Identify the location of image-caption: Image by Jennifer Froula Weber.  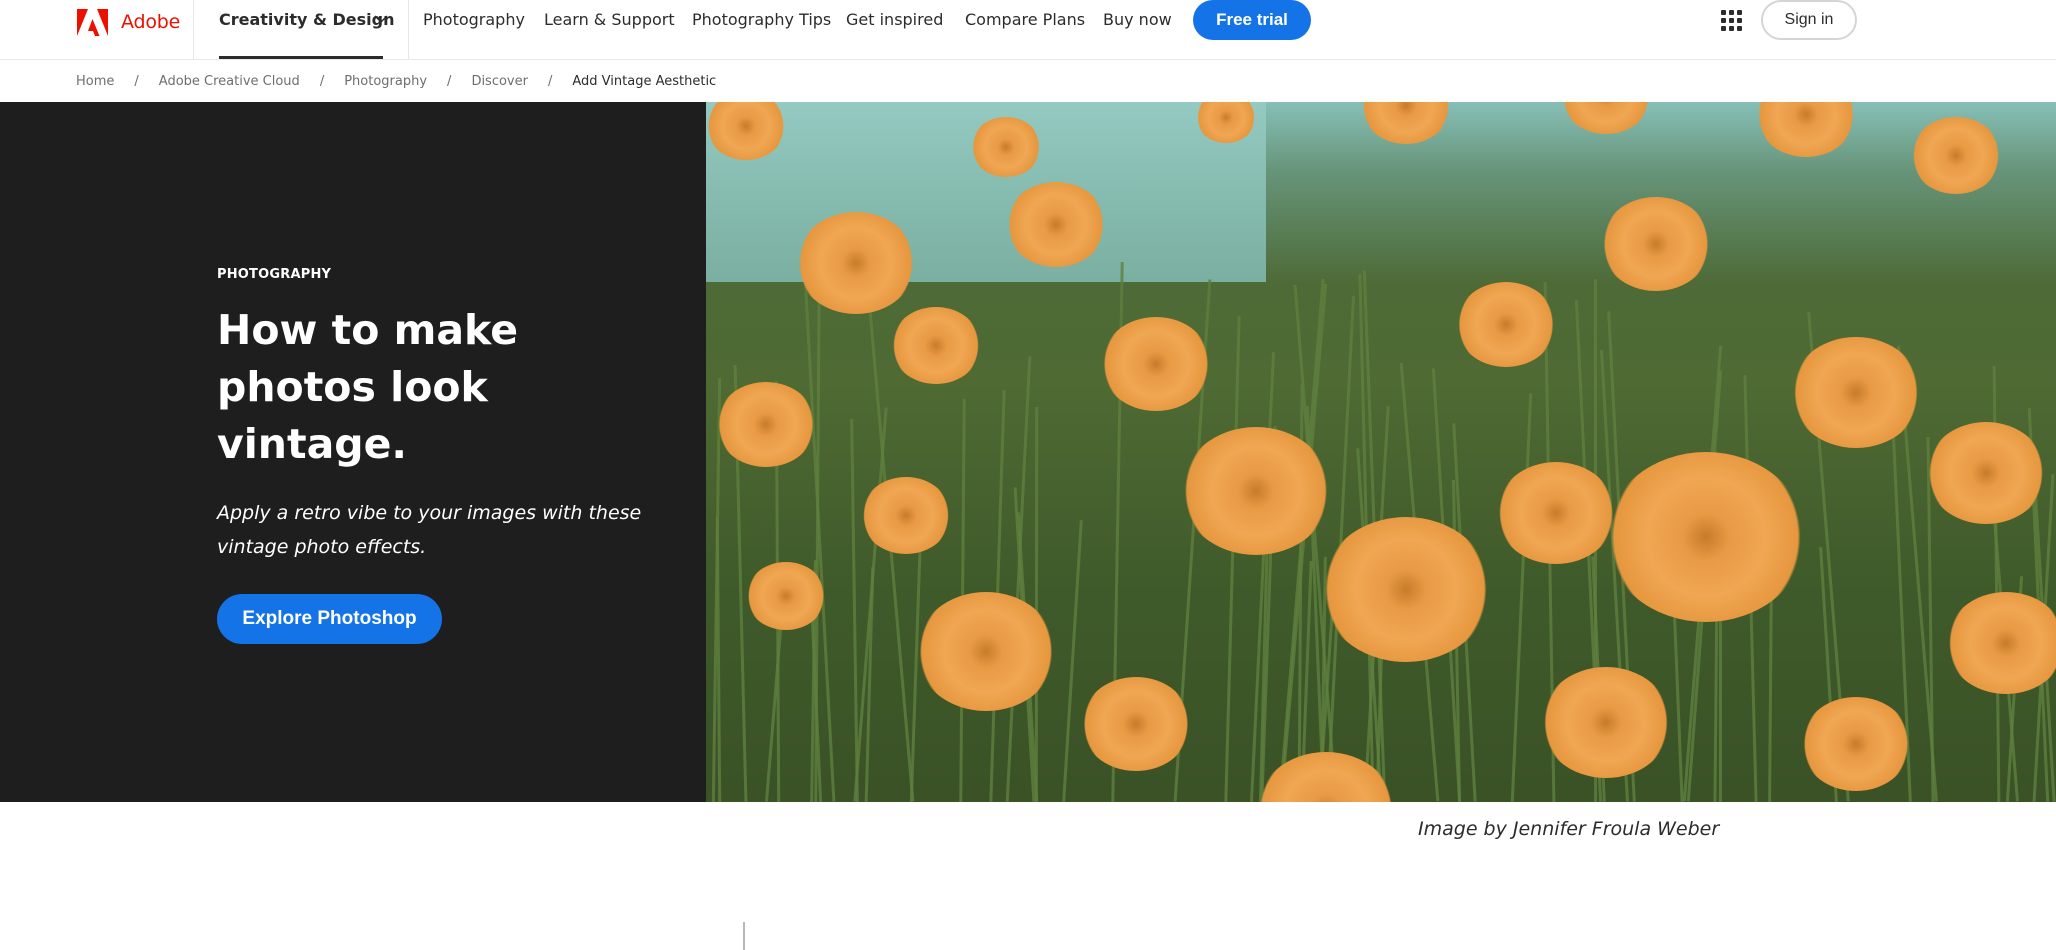
(1569, 829).